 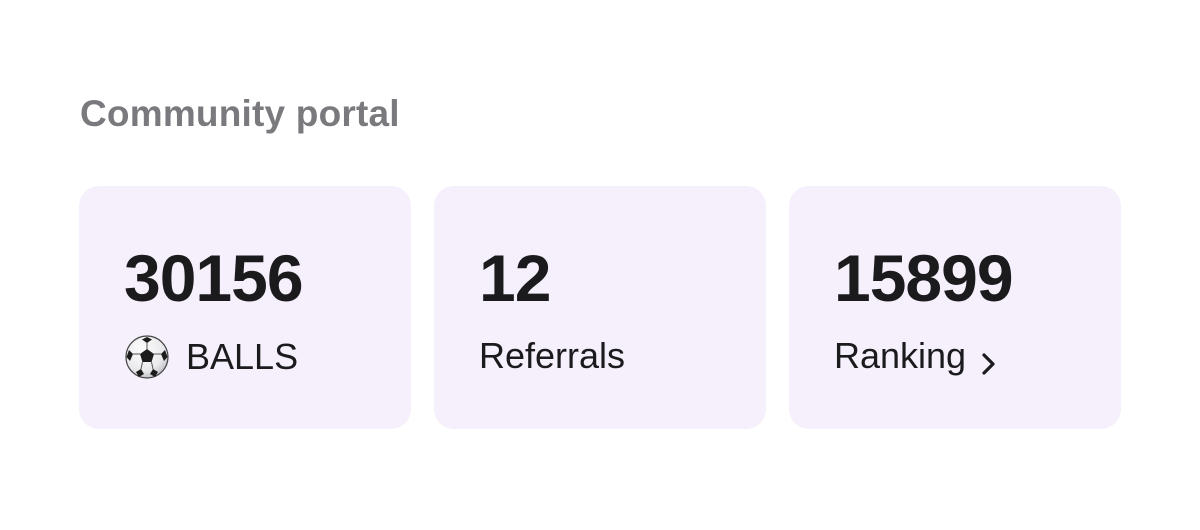 I want to click on ranking-card: 15899 Ranking, so click(x=955, y=307).